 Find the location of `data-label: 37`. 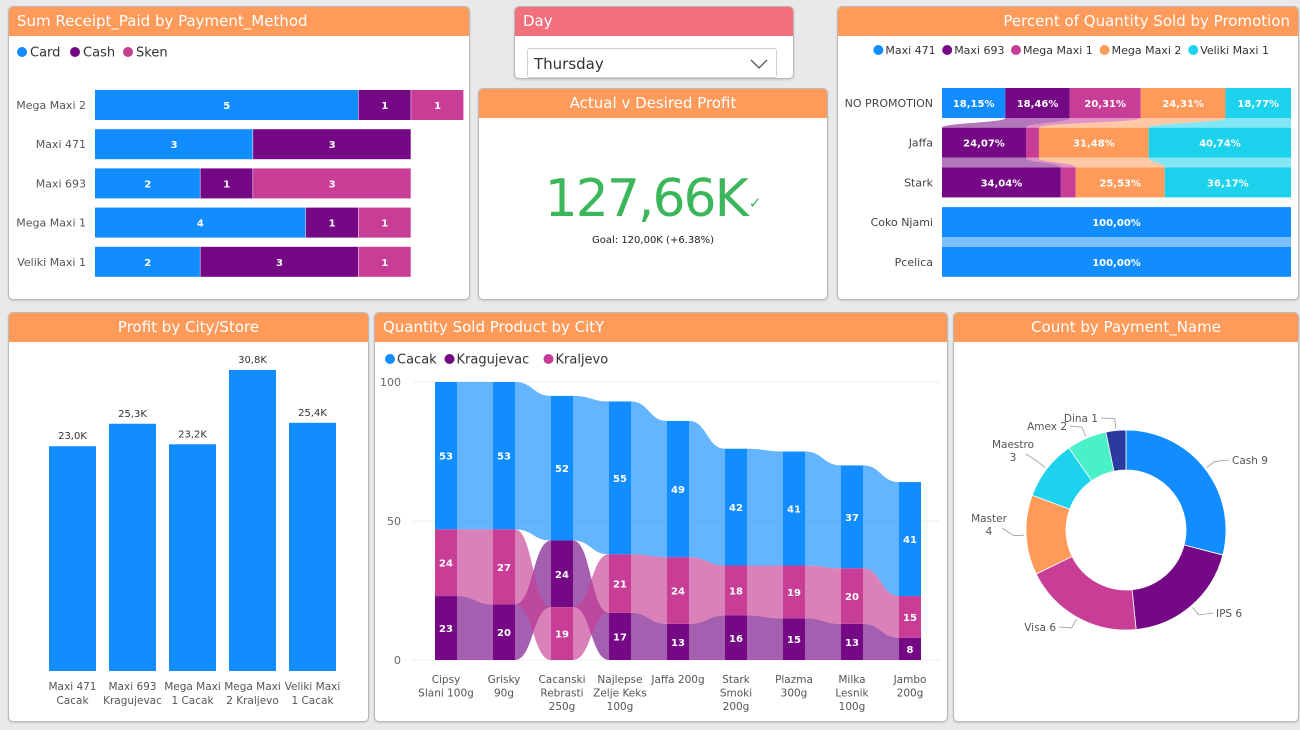

data-label: 37 is located at coordinates (852, 518).